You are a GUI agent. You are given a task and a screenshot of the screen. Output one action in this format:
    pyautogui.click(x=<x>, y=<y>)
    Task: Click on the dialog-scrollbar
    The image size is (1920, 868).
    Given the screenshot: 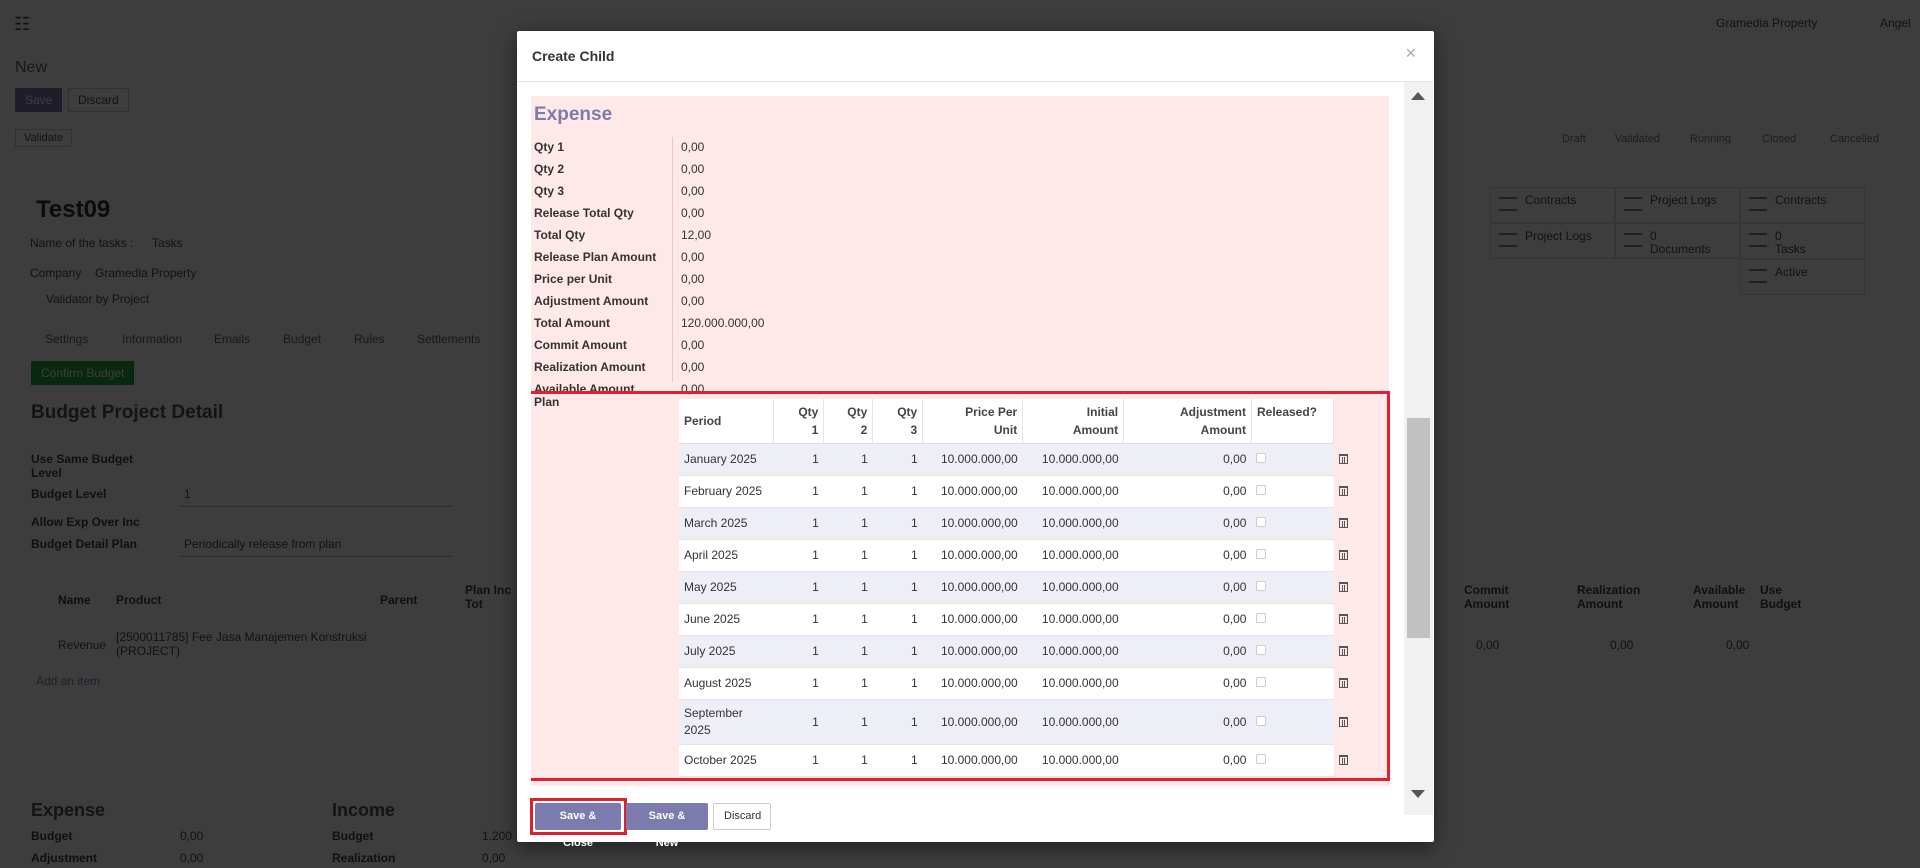 What is the action you would take?
    pyautogui.click(x=1418, y=448)
    